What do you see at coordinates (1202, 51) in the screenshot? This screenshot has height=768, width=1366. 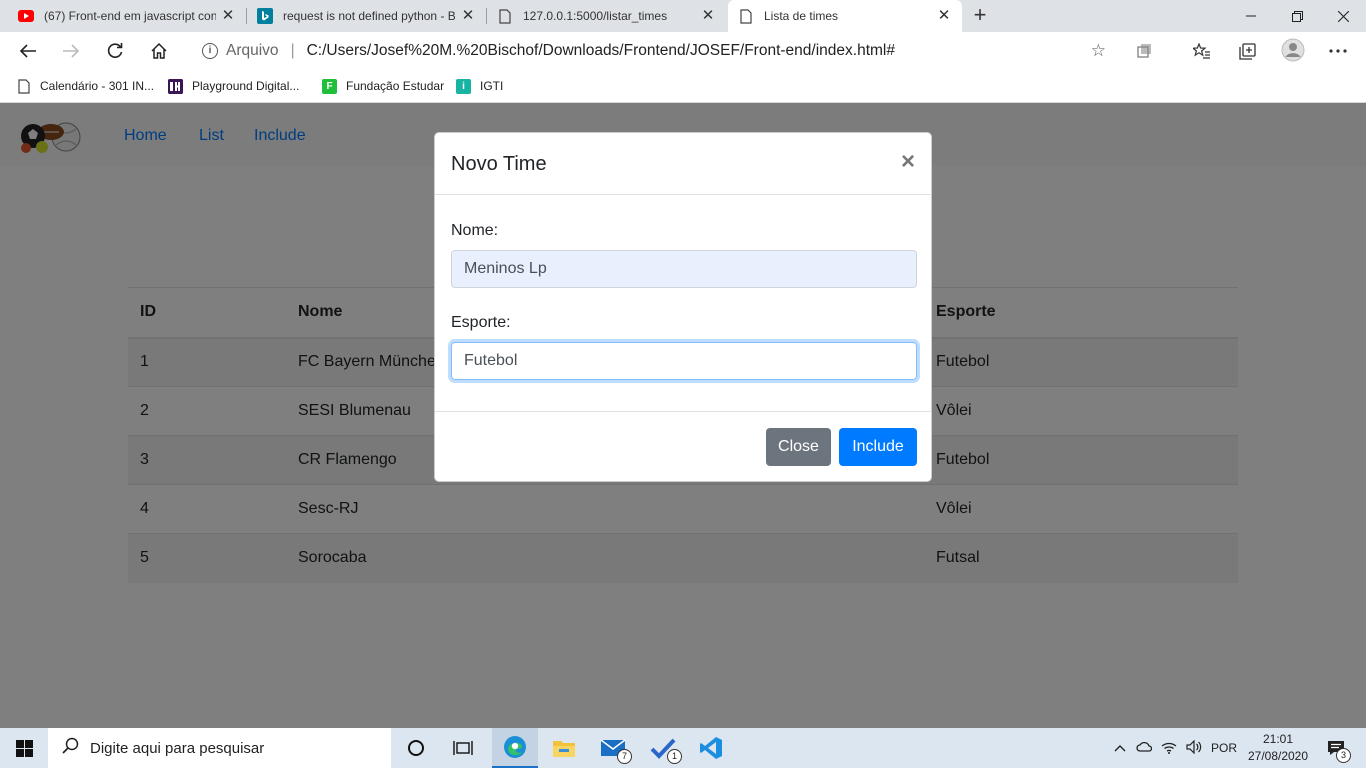 I see `favorites-list-icon` at bounding box center [1202, 51].